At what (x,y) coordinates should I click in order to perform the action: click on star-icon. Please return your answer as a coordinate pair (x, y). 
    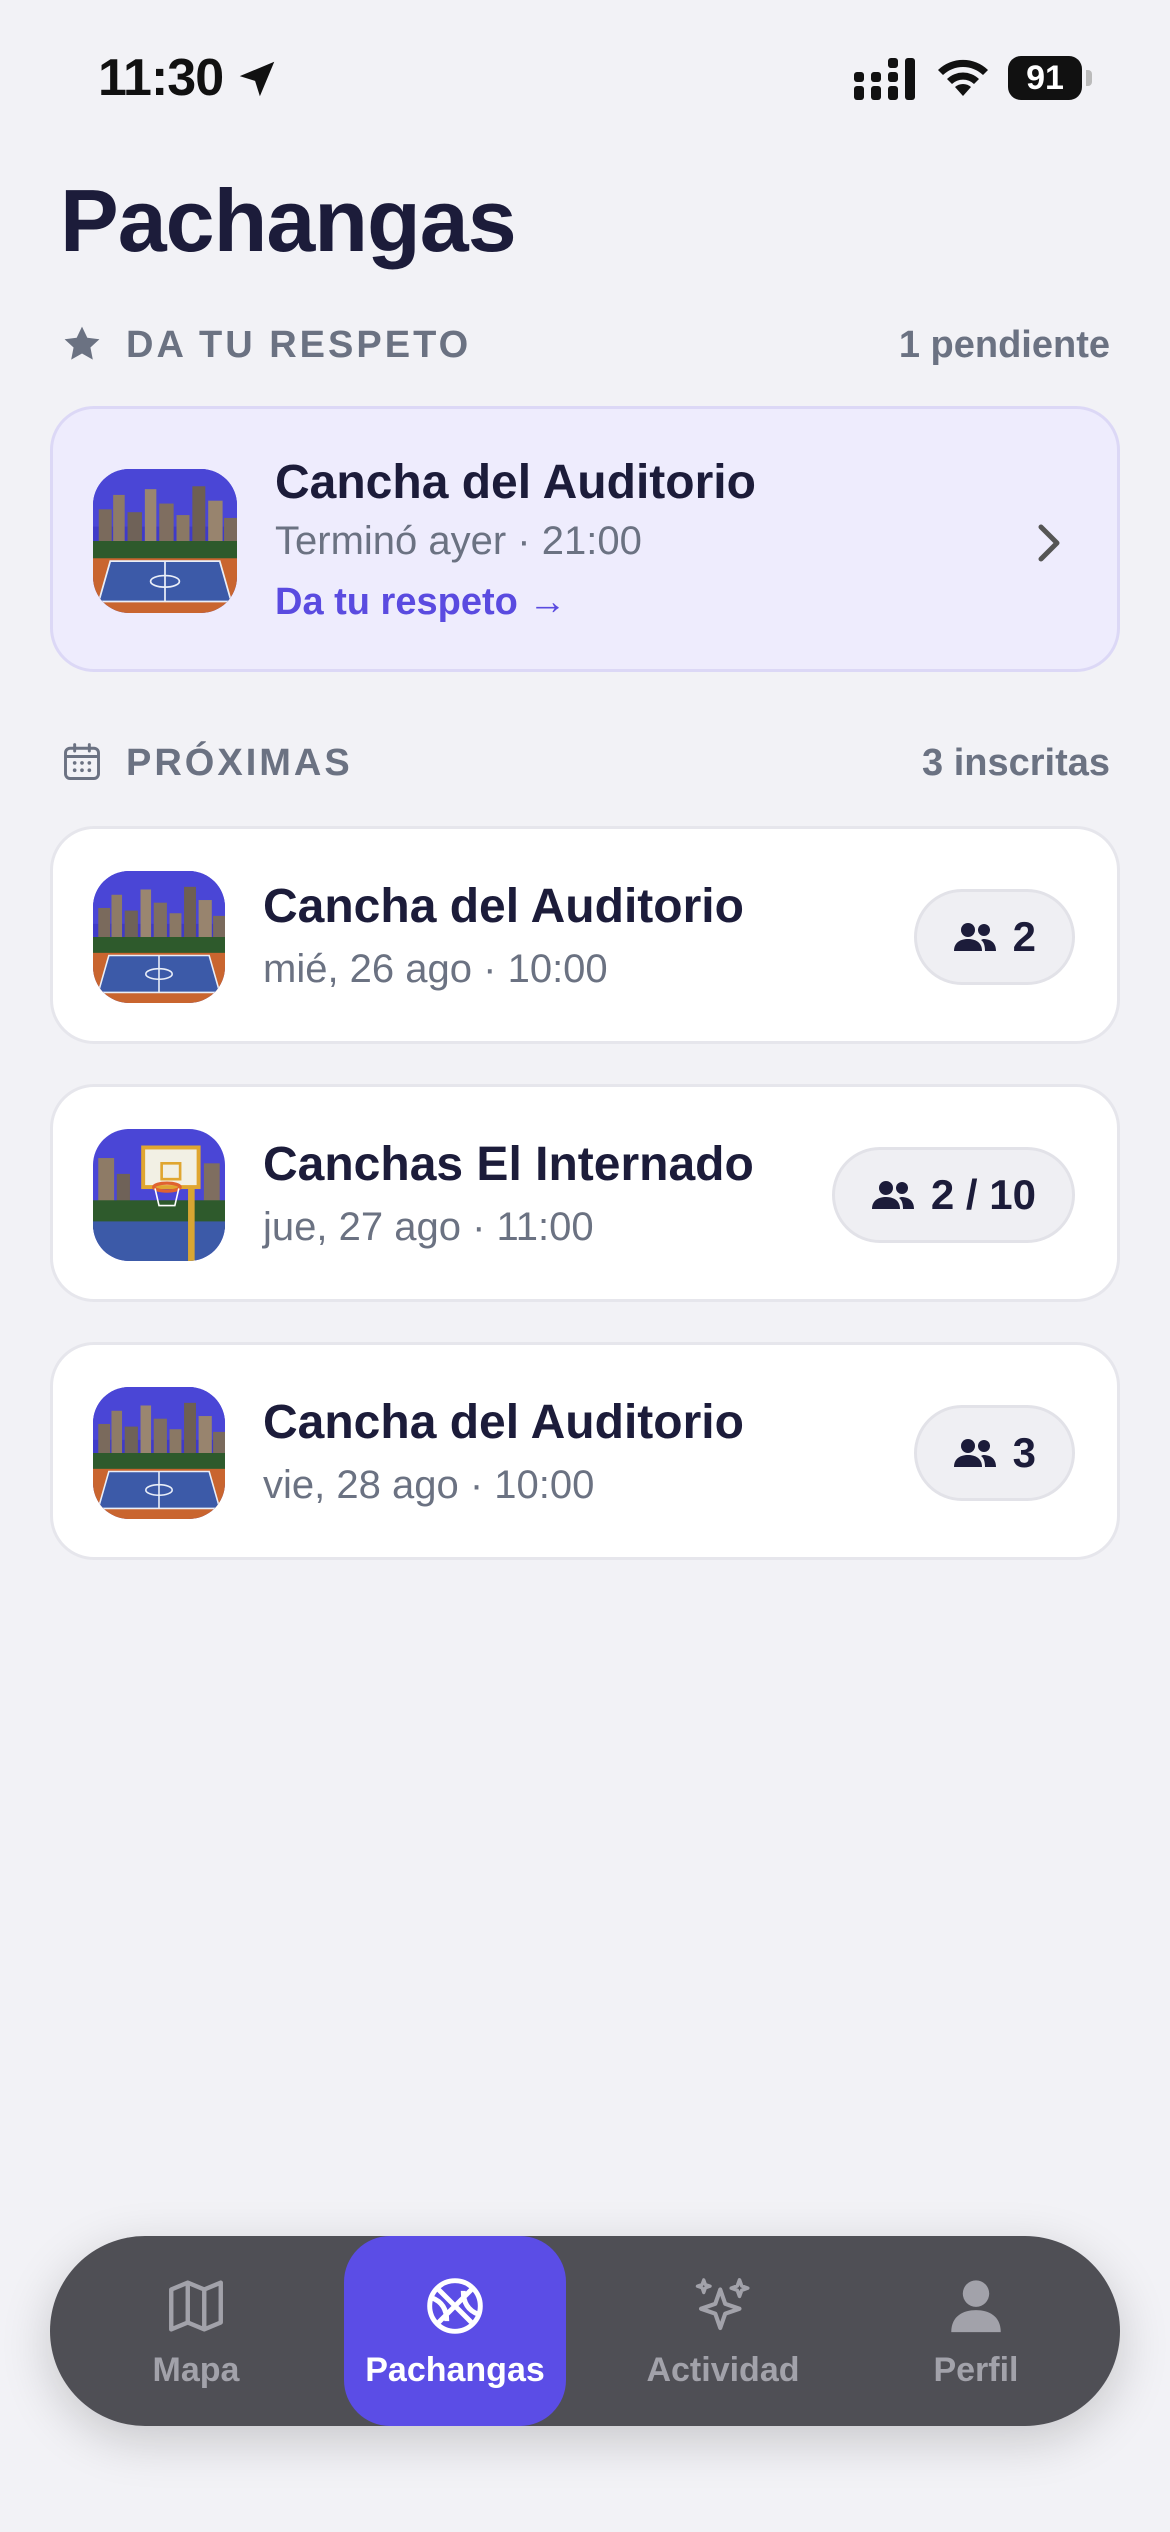
    Looking at the image, I should click on (82, 343).